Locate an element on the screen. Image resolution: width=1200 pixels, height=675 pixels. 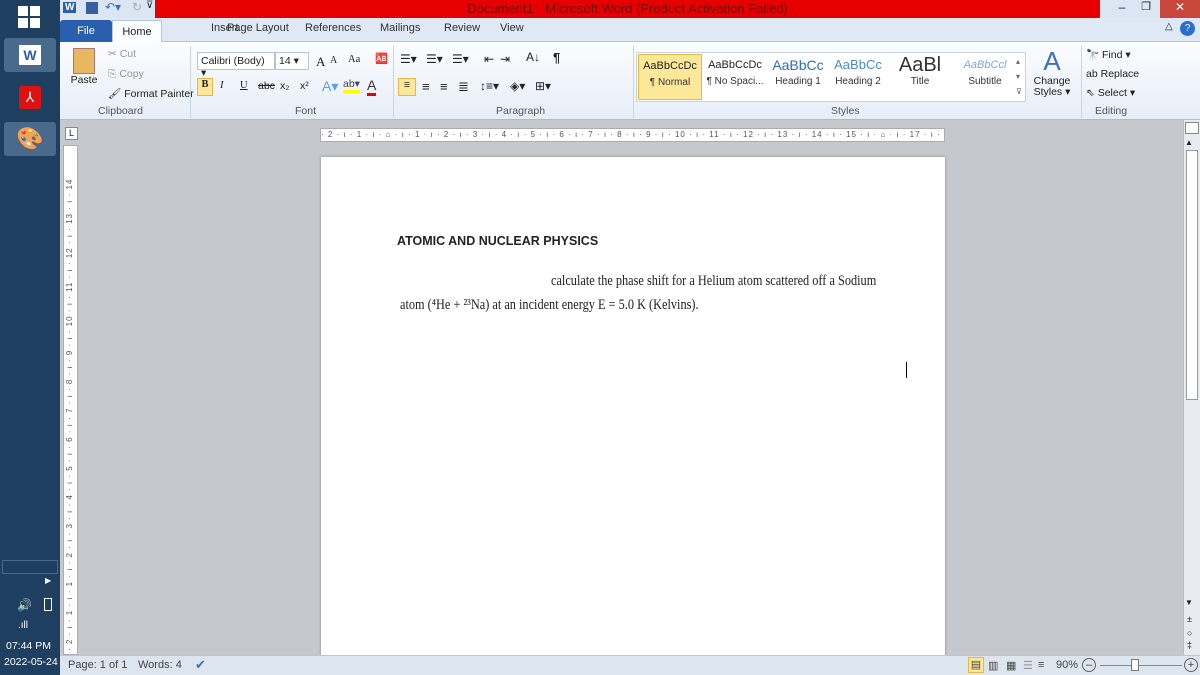
show-hidden-icons: ▶ is located at coordinates (48, 580).